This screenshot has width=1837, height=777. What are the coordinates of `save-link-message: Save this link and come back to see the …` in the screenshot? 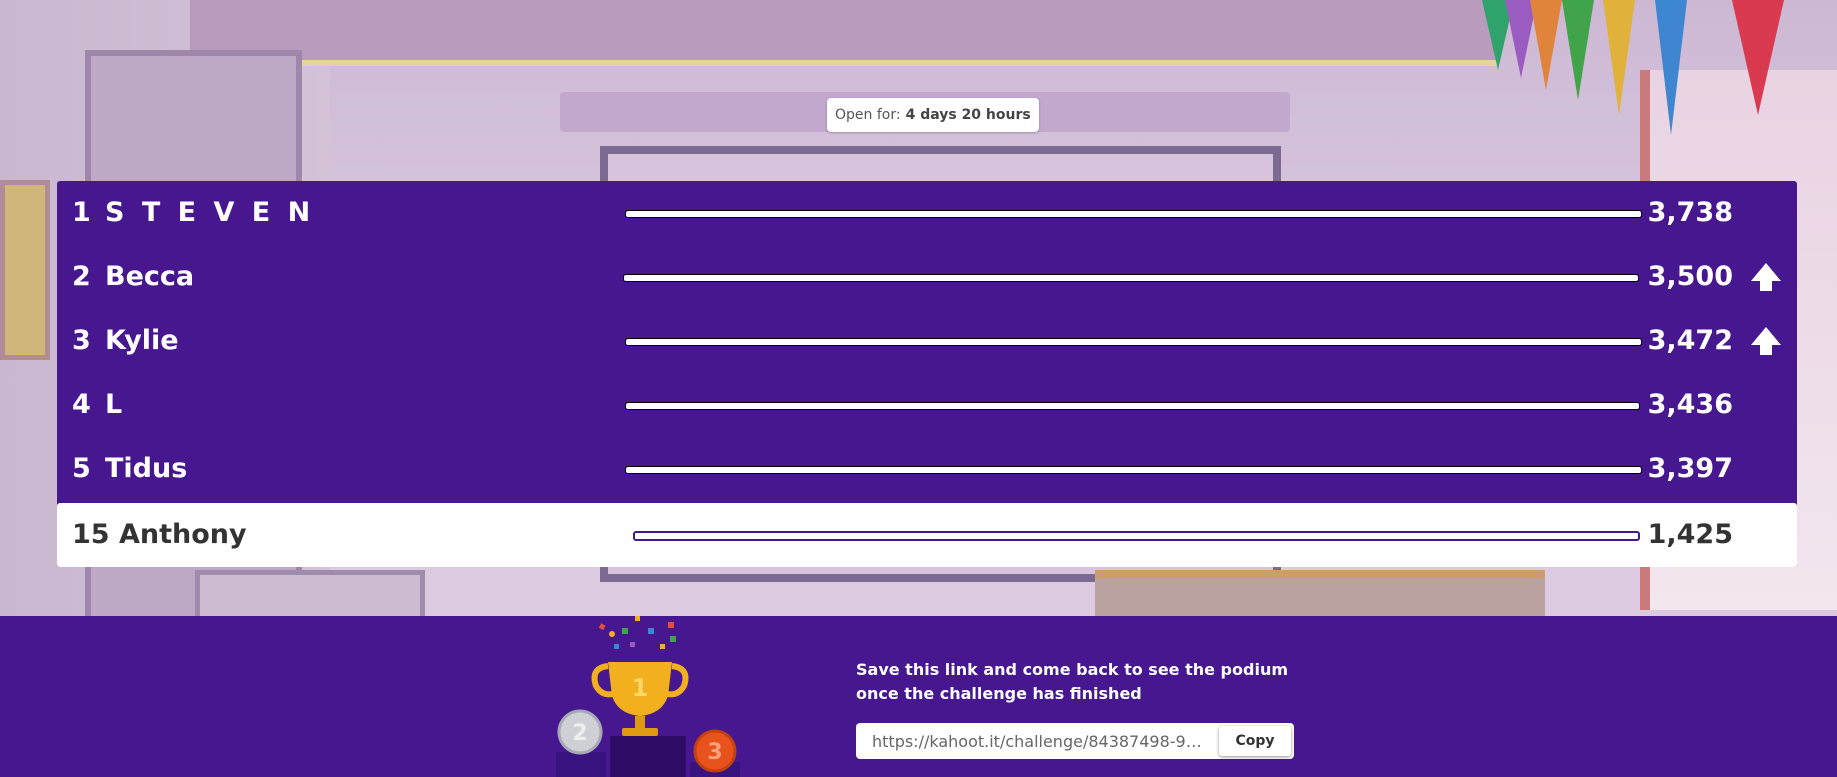 It's located at (1086, 682).